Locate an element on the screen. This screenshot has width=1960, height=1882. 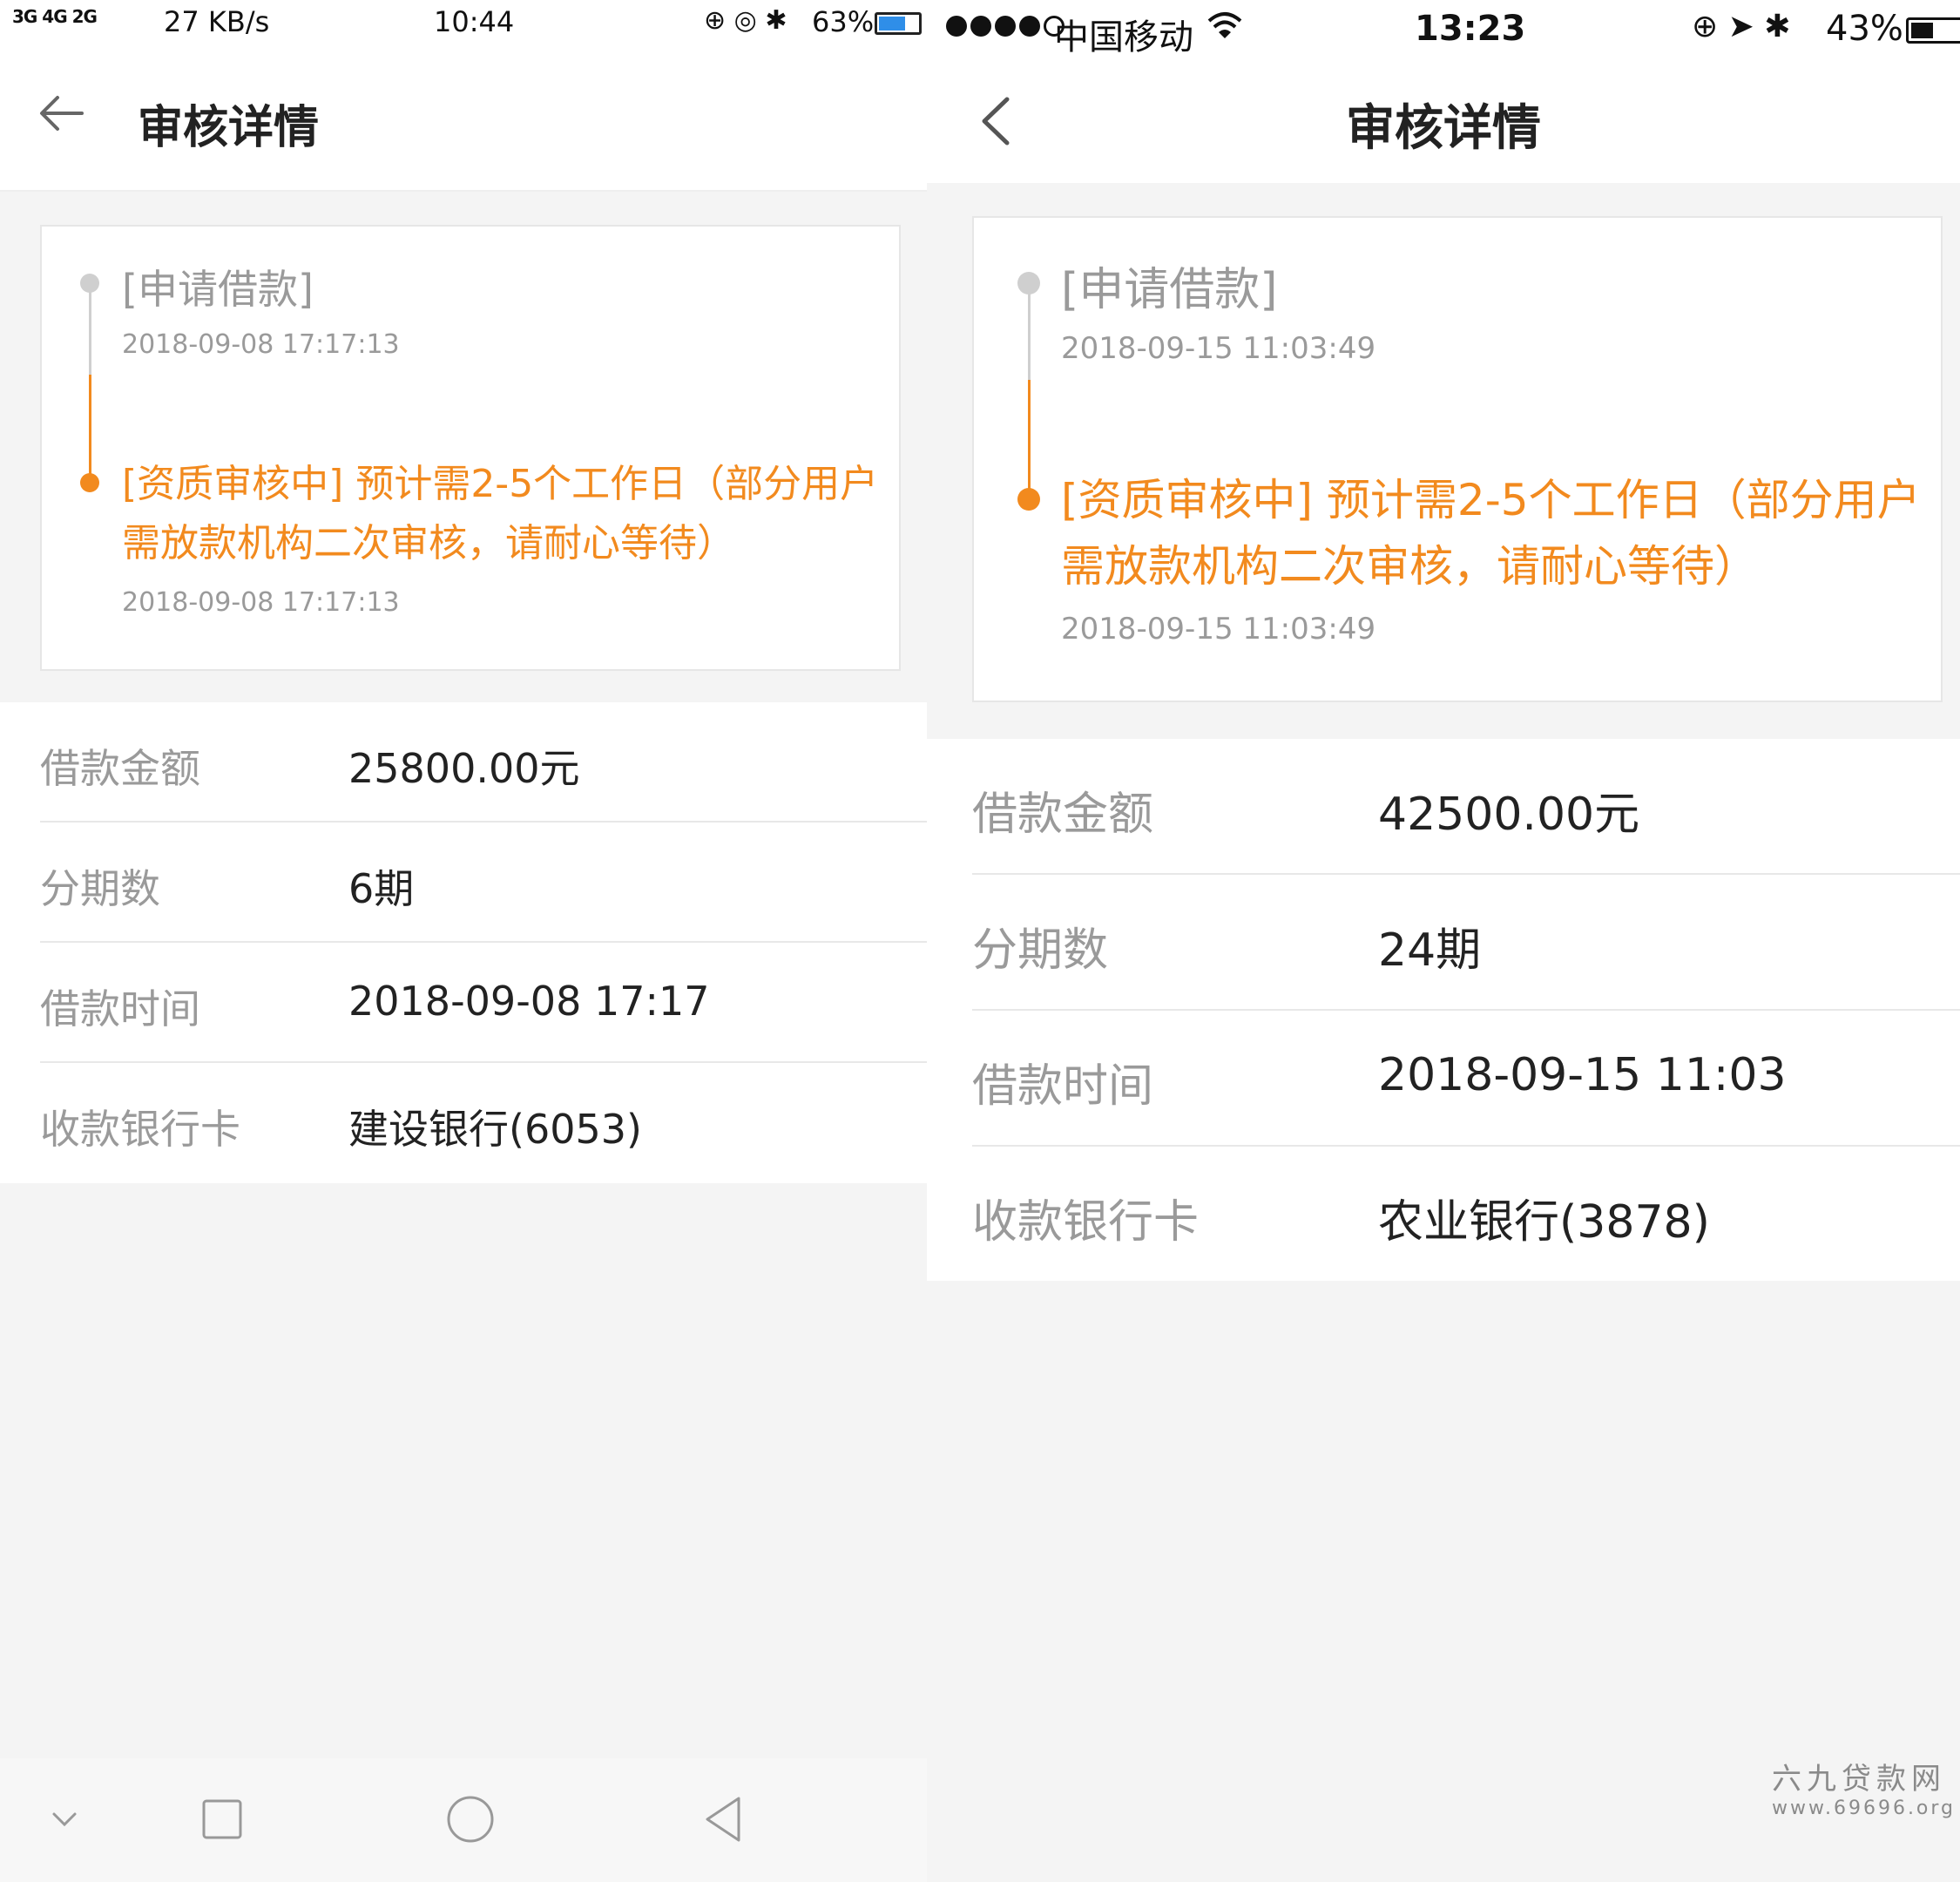
battery-percent: 63% is located at coordinates (844, 21).